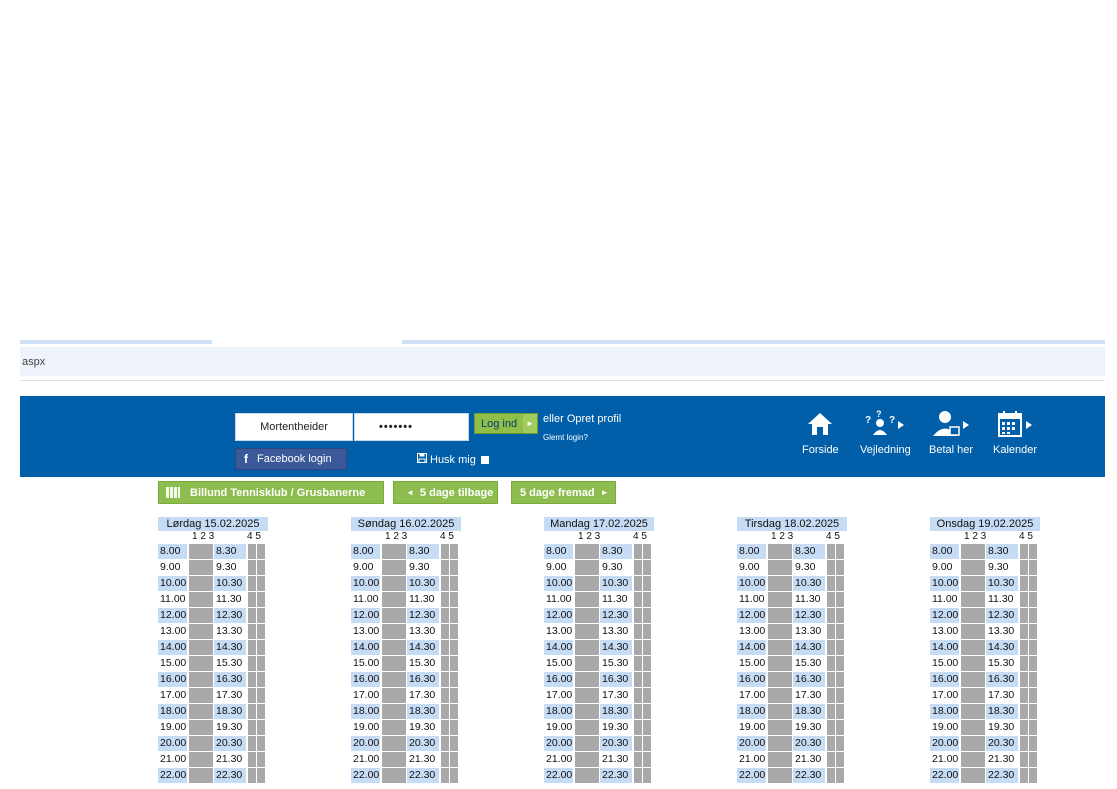  What do you see at coordinates (294, 427) in the screenshot?
I see `username-field: Mortentheider` at bounding box center [294, 427].